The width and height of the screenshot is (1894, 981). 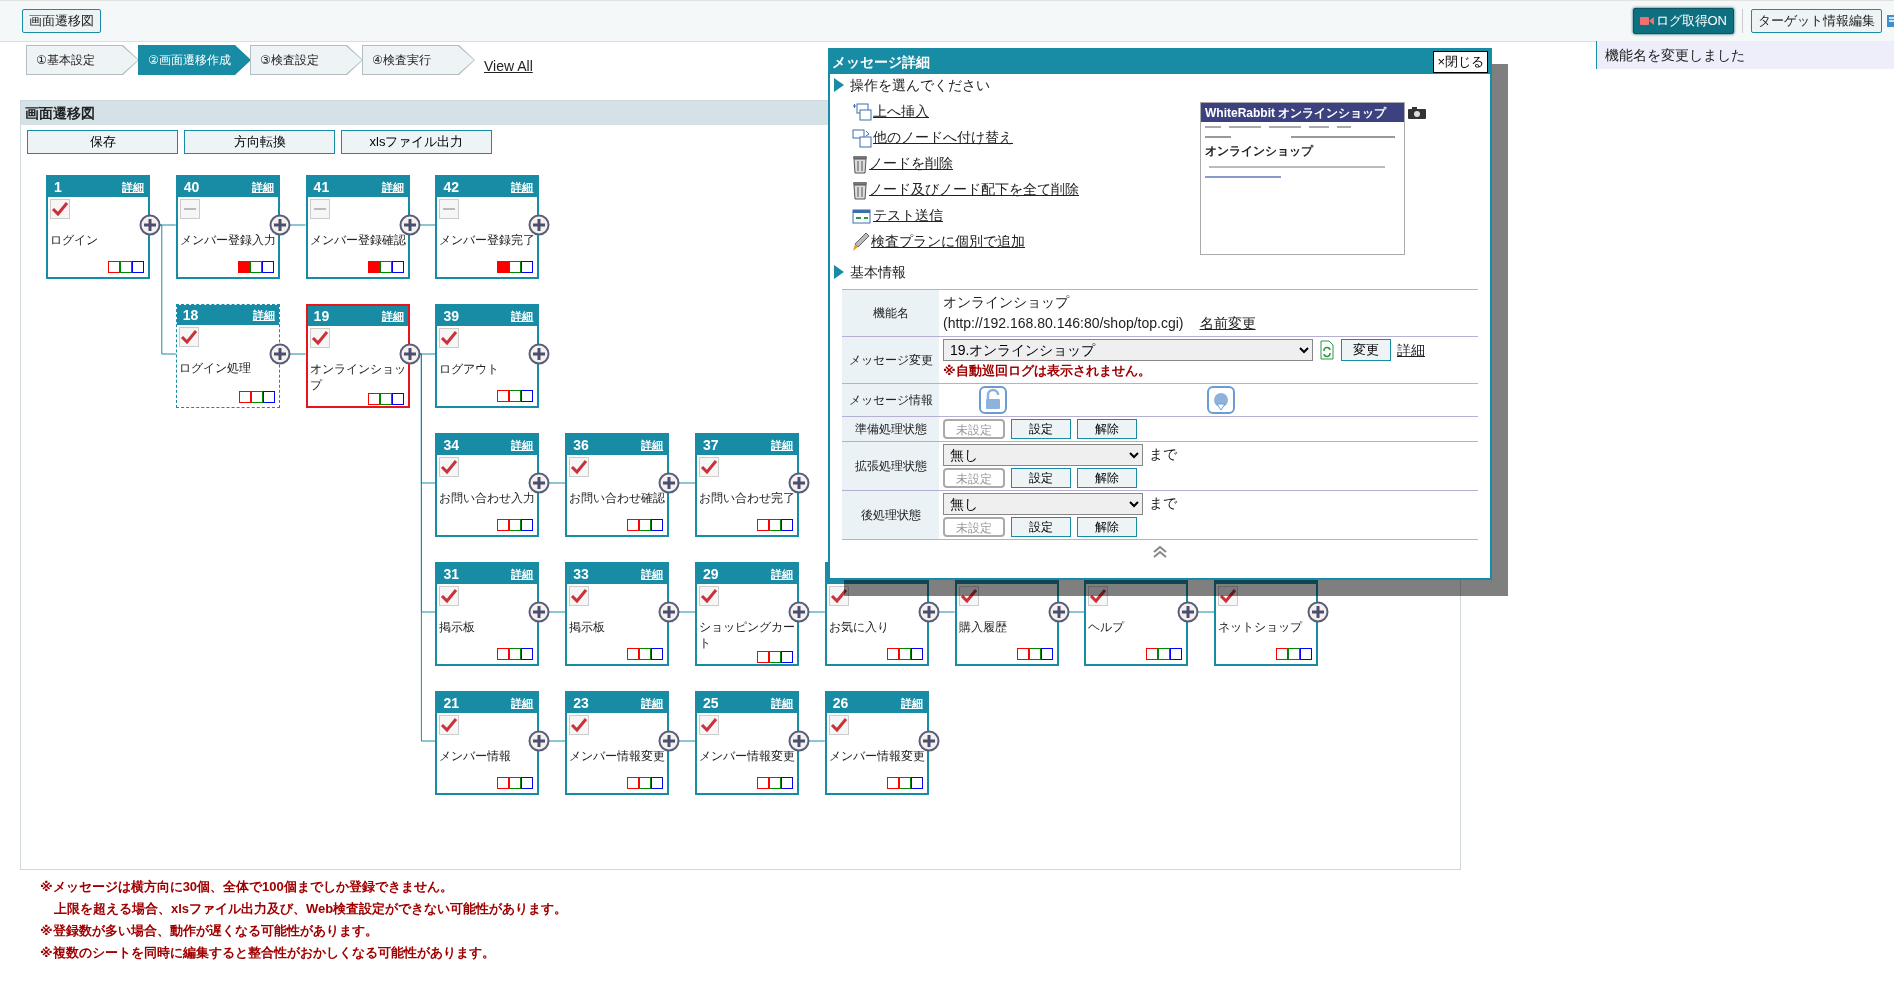 What do you see at coordinates (247, 887) in the screenshot?
I see `note-text: ※メッセージは横方向に30個、全体で100個までしか登録できません。` at bounding box center [247, 887].